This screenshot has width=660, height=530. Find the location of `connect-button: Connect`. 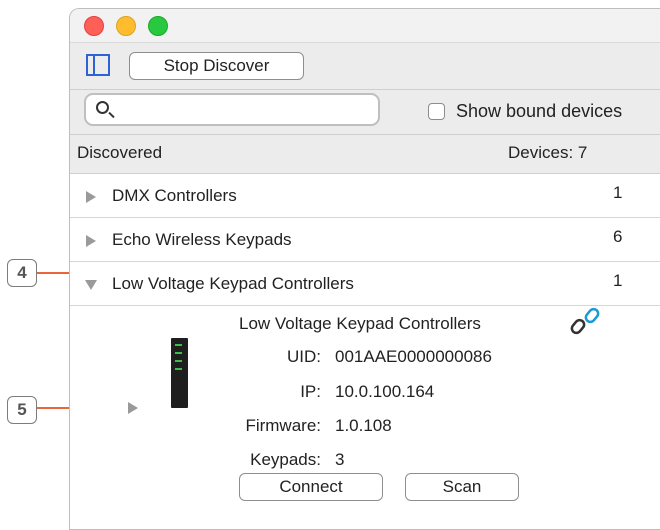

connect-button: Connect is located at coordinates (311, 487).